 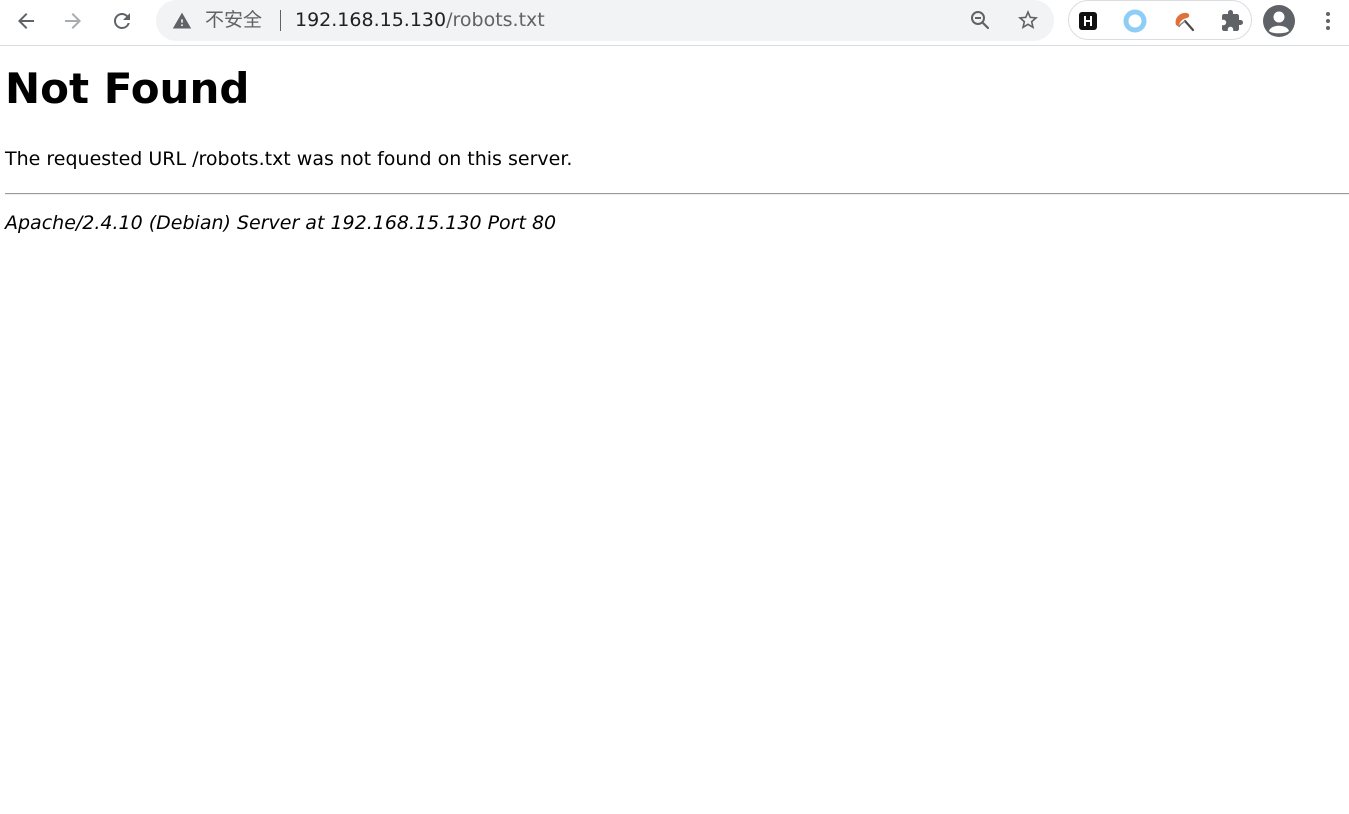 I want to click on kebab-menu-icon, so click(x=1328, y=21).